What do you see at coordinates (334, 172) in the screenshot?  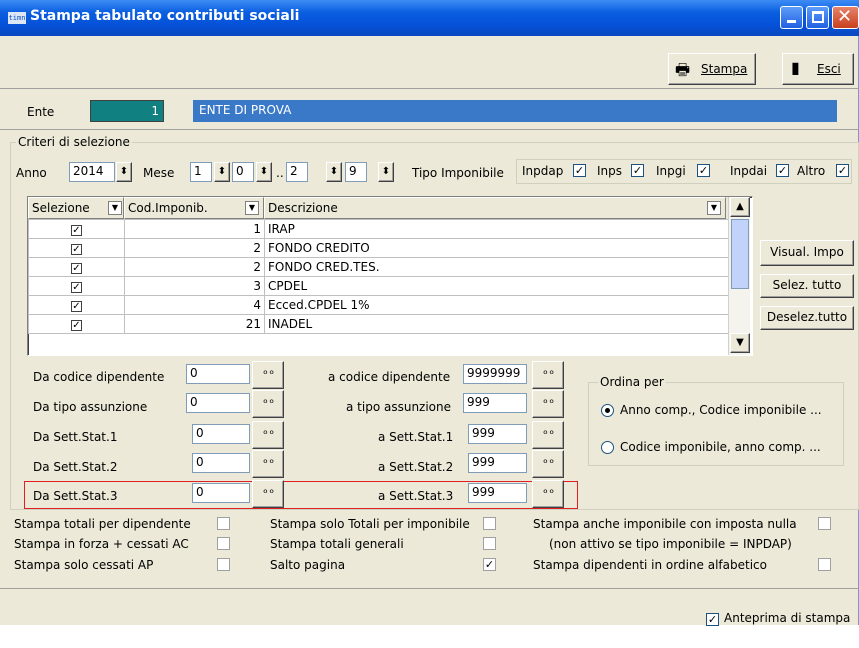 I see `mese-to-spinner: ⬍` at bounding box center [334, 172].